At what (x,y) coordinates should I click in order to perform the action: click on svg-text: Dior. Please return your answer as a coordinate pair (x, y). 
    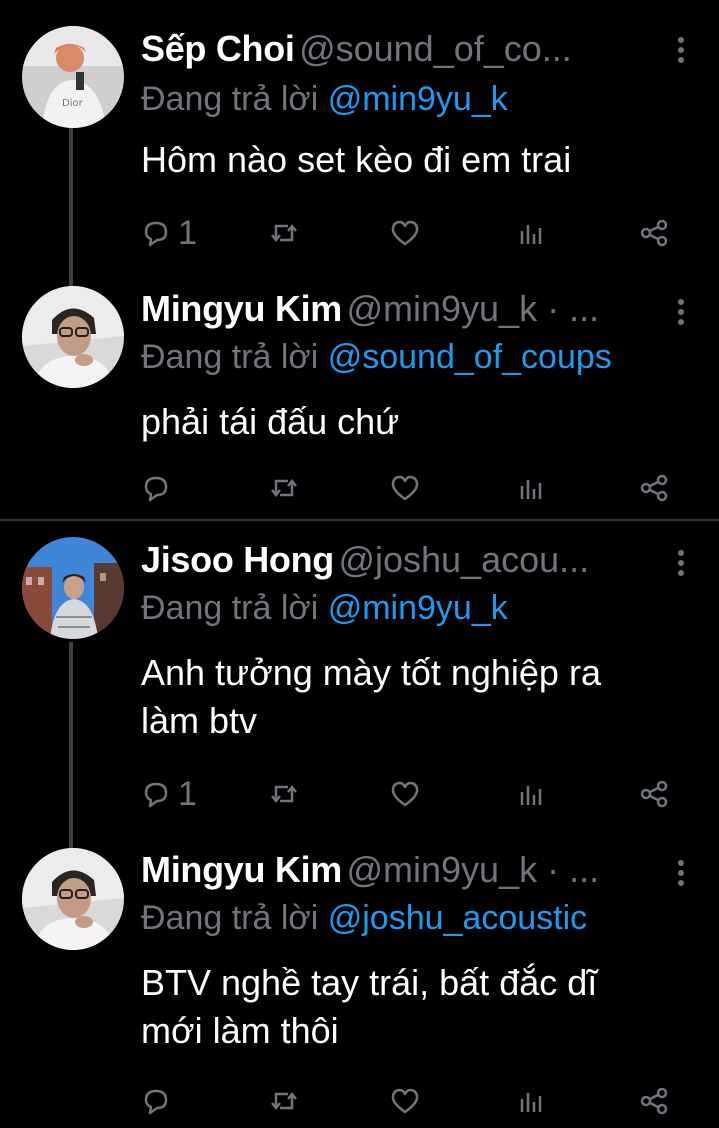
    Looking at the image, I should click on (73, 103).